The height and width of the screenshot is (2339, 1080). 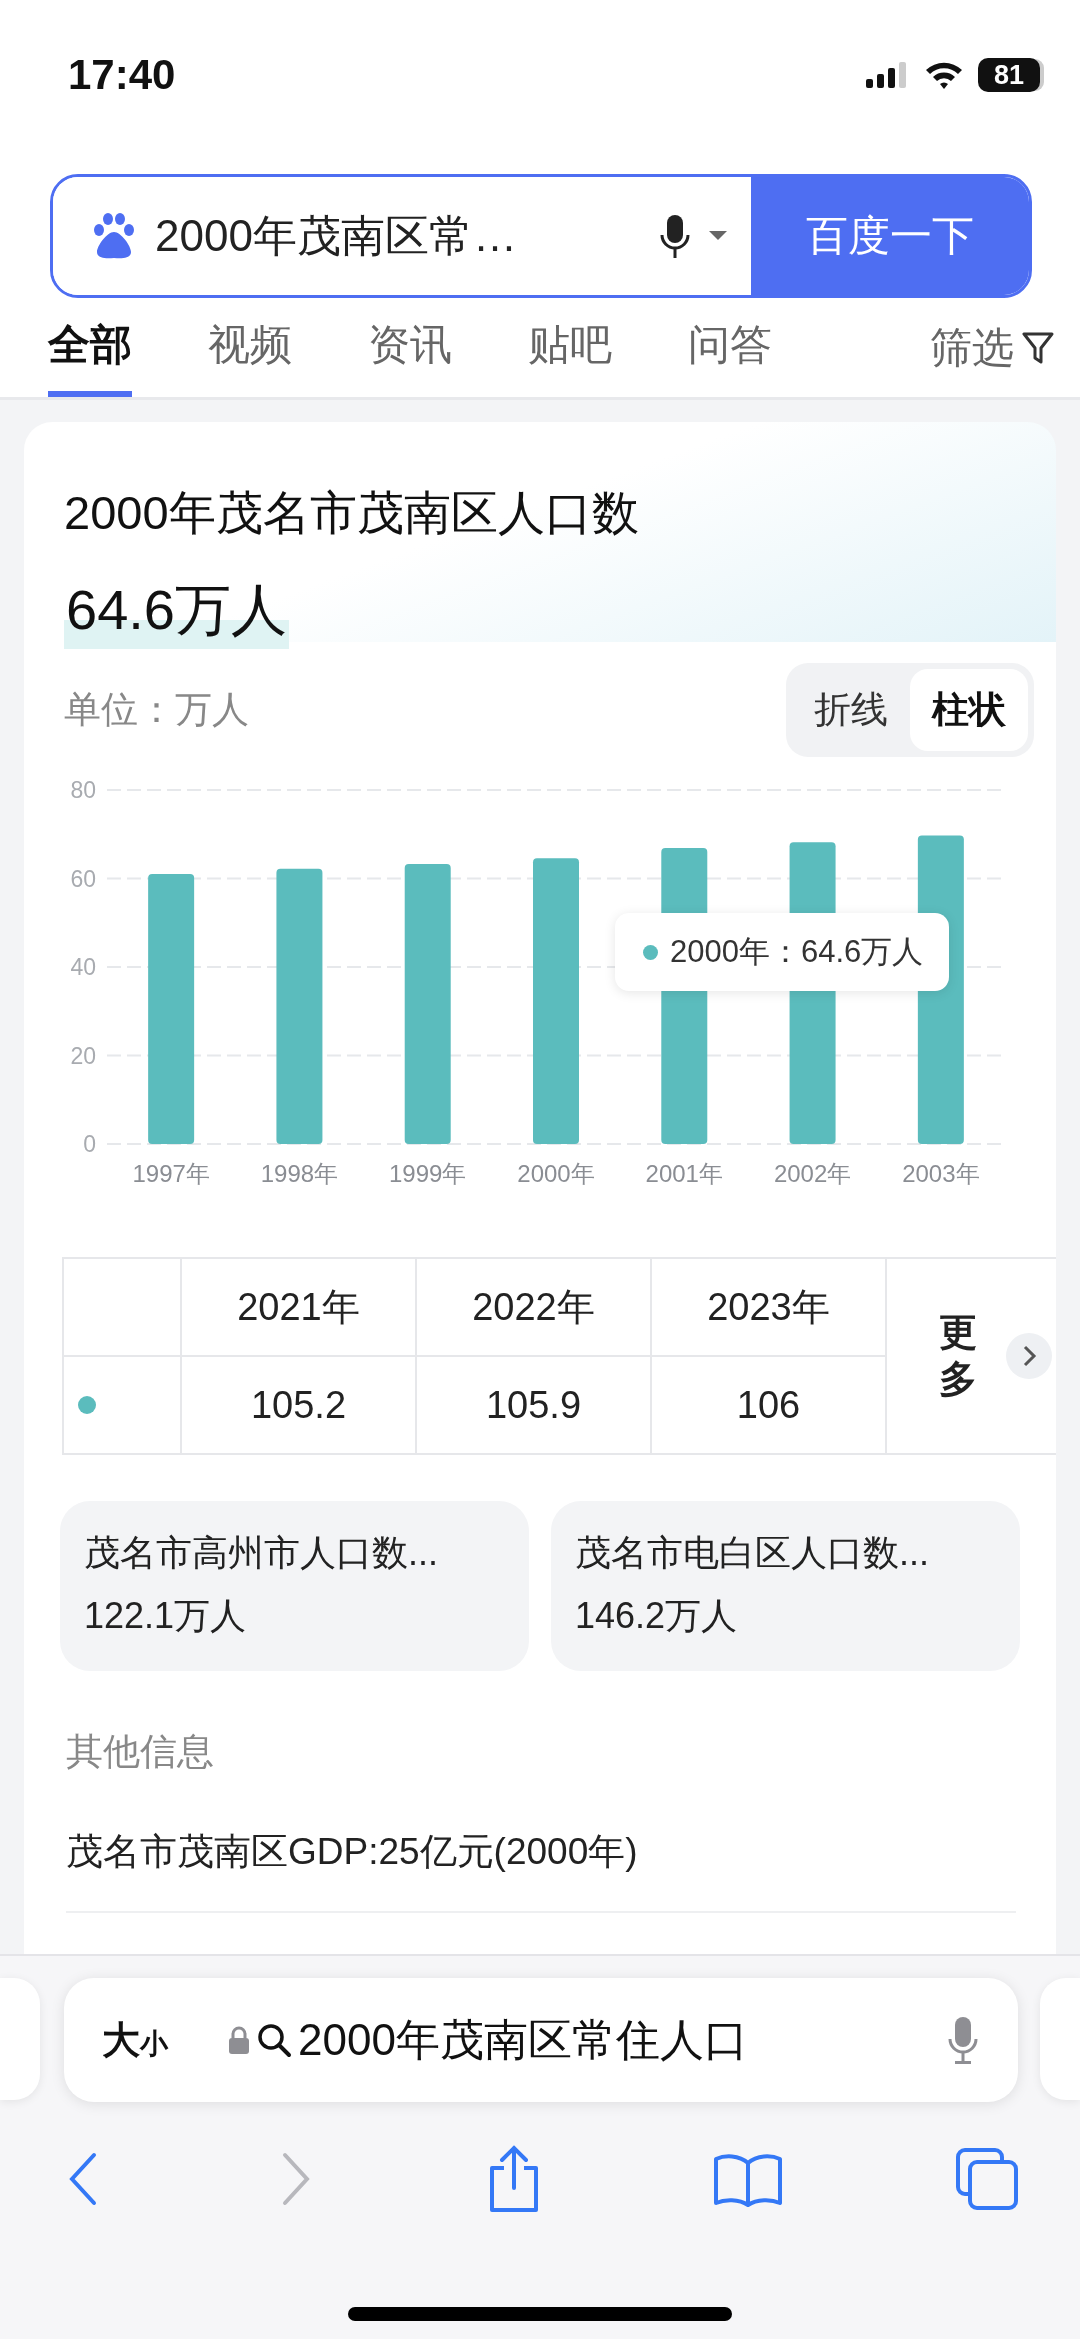 I want to click on axis-label: 2002年, so click(x=812, y=1173).